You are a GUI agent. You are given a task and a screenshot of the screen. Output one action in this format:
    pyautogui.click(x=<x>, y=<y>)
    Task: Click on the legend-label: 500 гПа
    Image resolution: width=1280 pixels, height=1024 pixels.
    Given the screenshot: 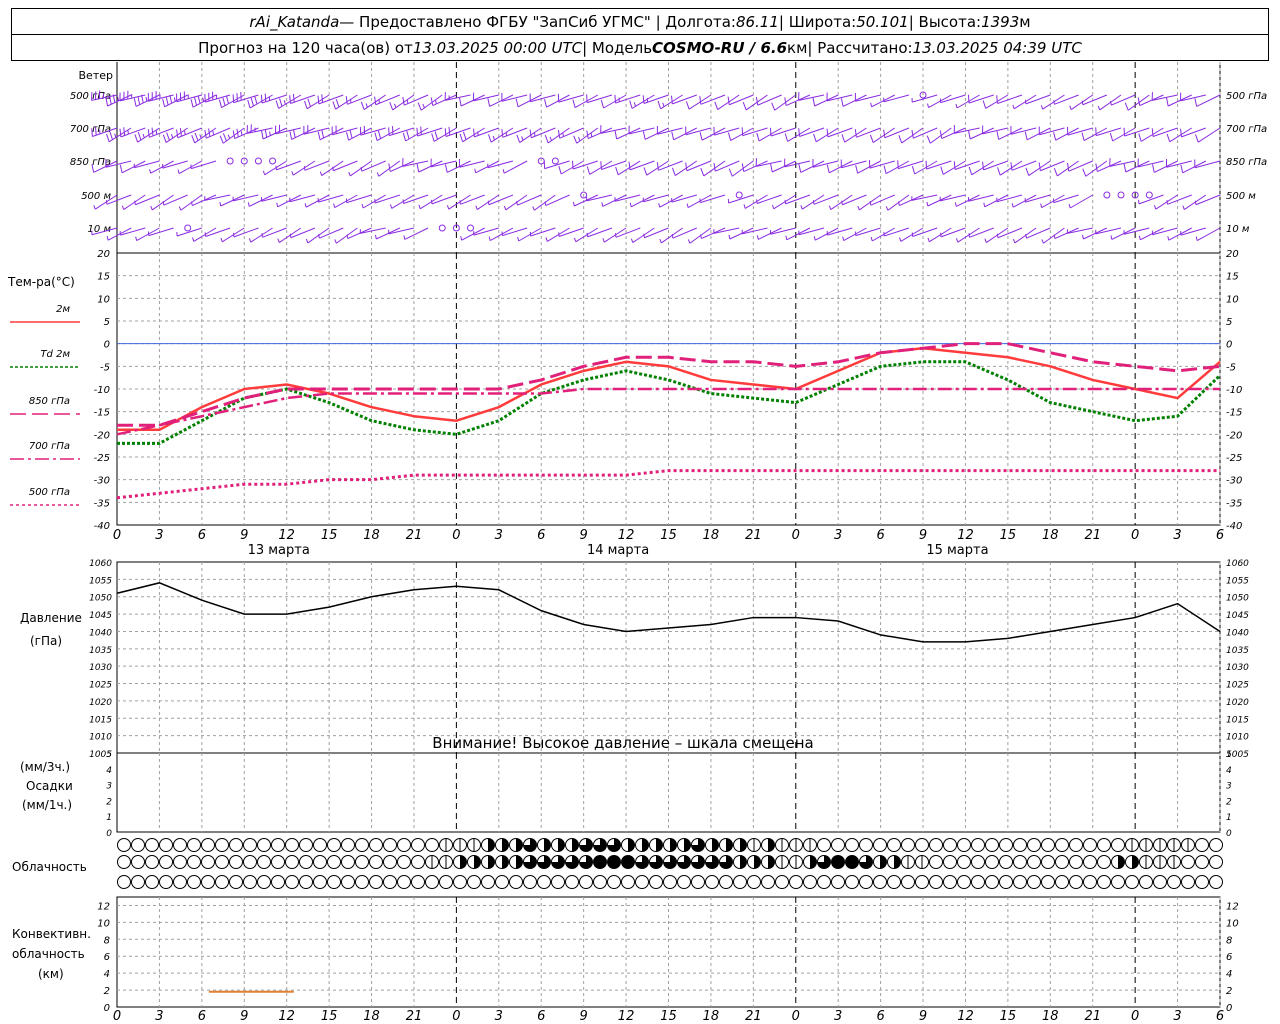 What is the action you would take?
    pyautogui.click(x=49, y=492)
    